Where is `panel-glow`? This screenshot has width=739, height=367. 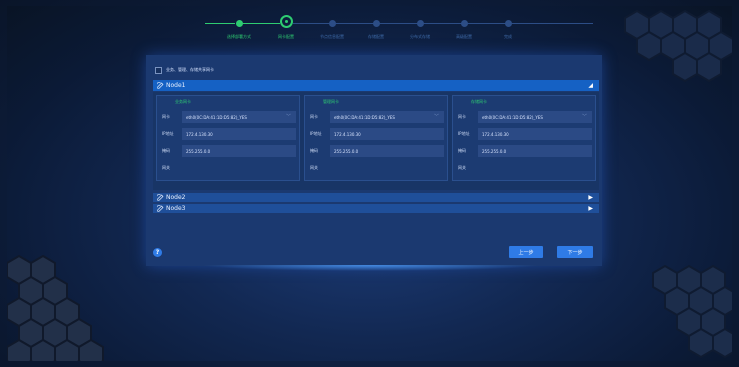 panel-glow is located at coordinates (370, 268).